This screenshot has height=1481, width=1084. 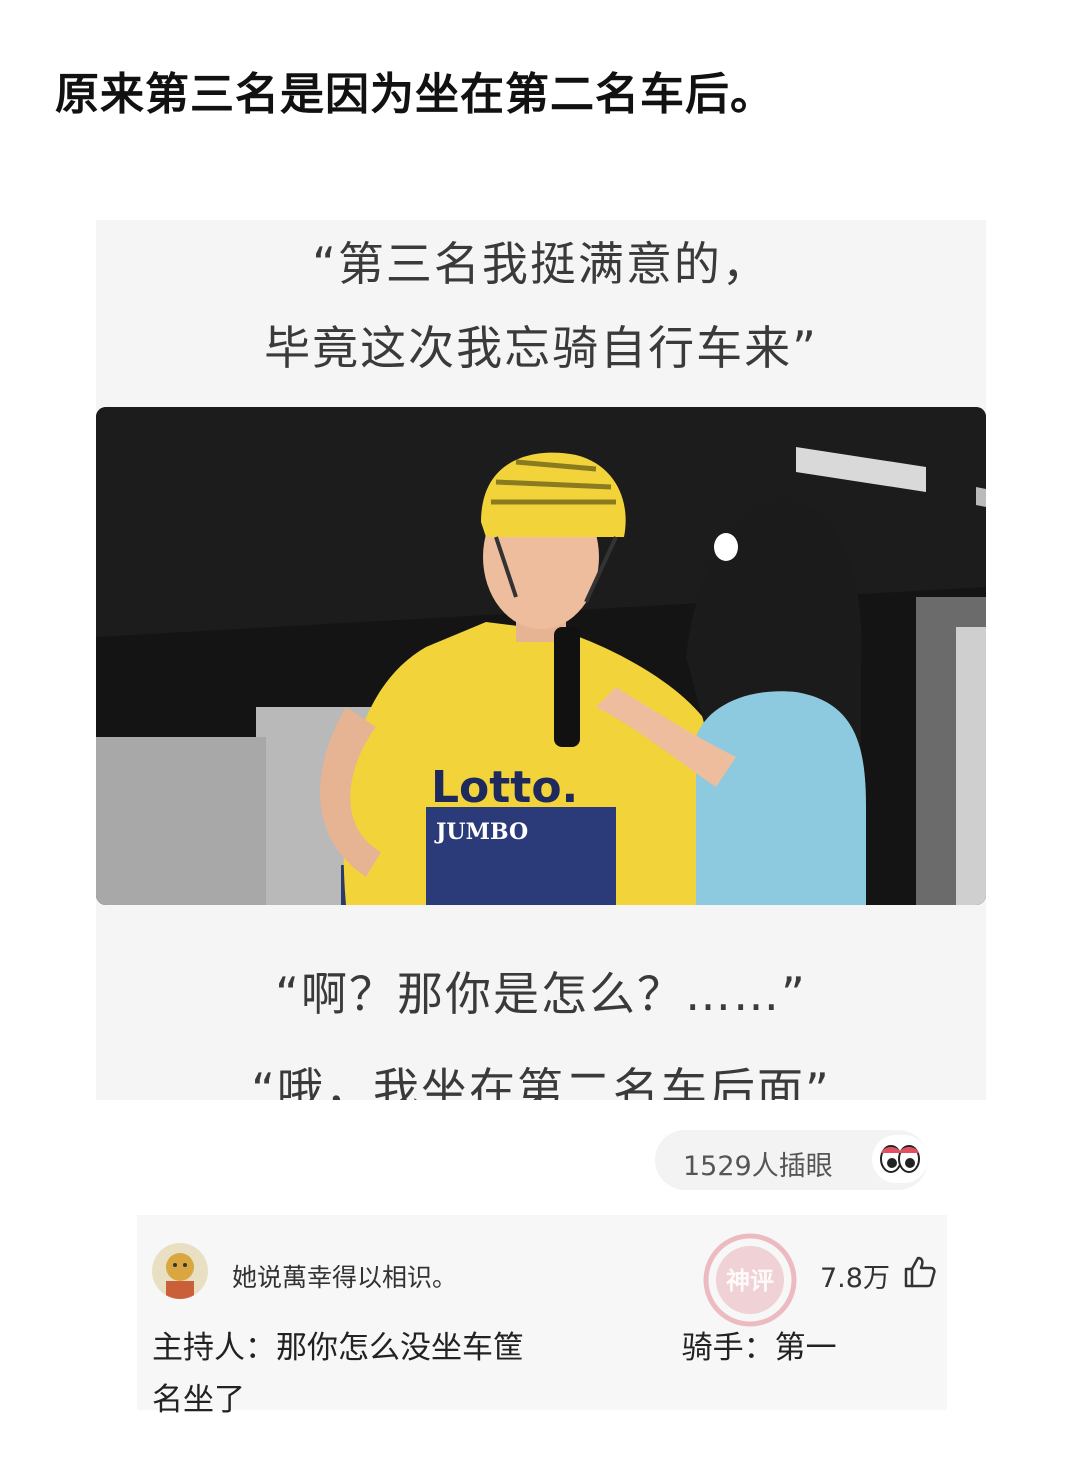 What do you see at coordinates (415, 94) in the screenshot?
I see `post-title: 原来第三名是因为坐在第二名车后。` at bounding box center [415, 94].